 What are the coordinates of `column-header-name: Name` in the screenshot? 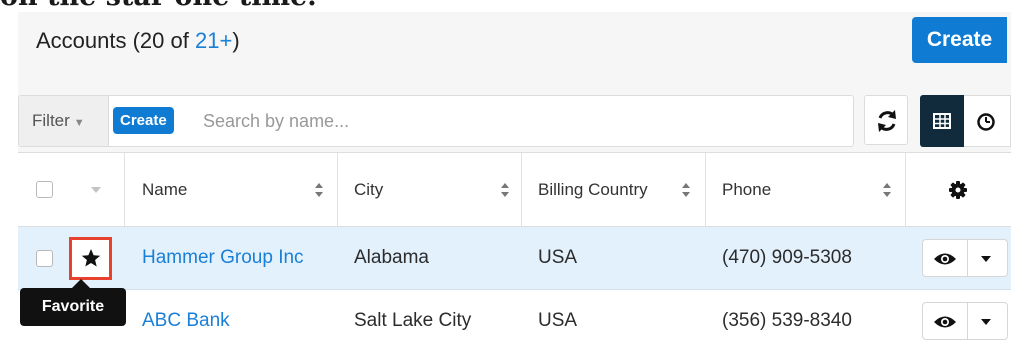 It's located at (230, 189).